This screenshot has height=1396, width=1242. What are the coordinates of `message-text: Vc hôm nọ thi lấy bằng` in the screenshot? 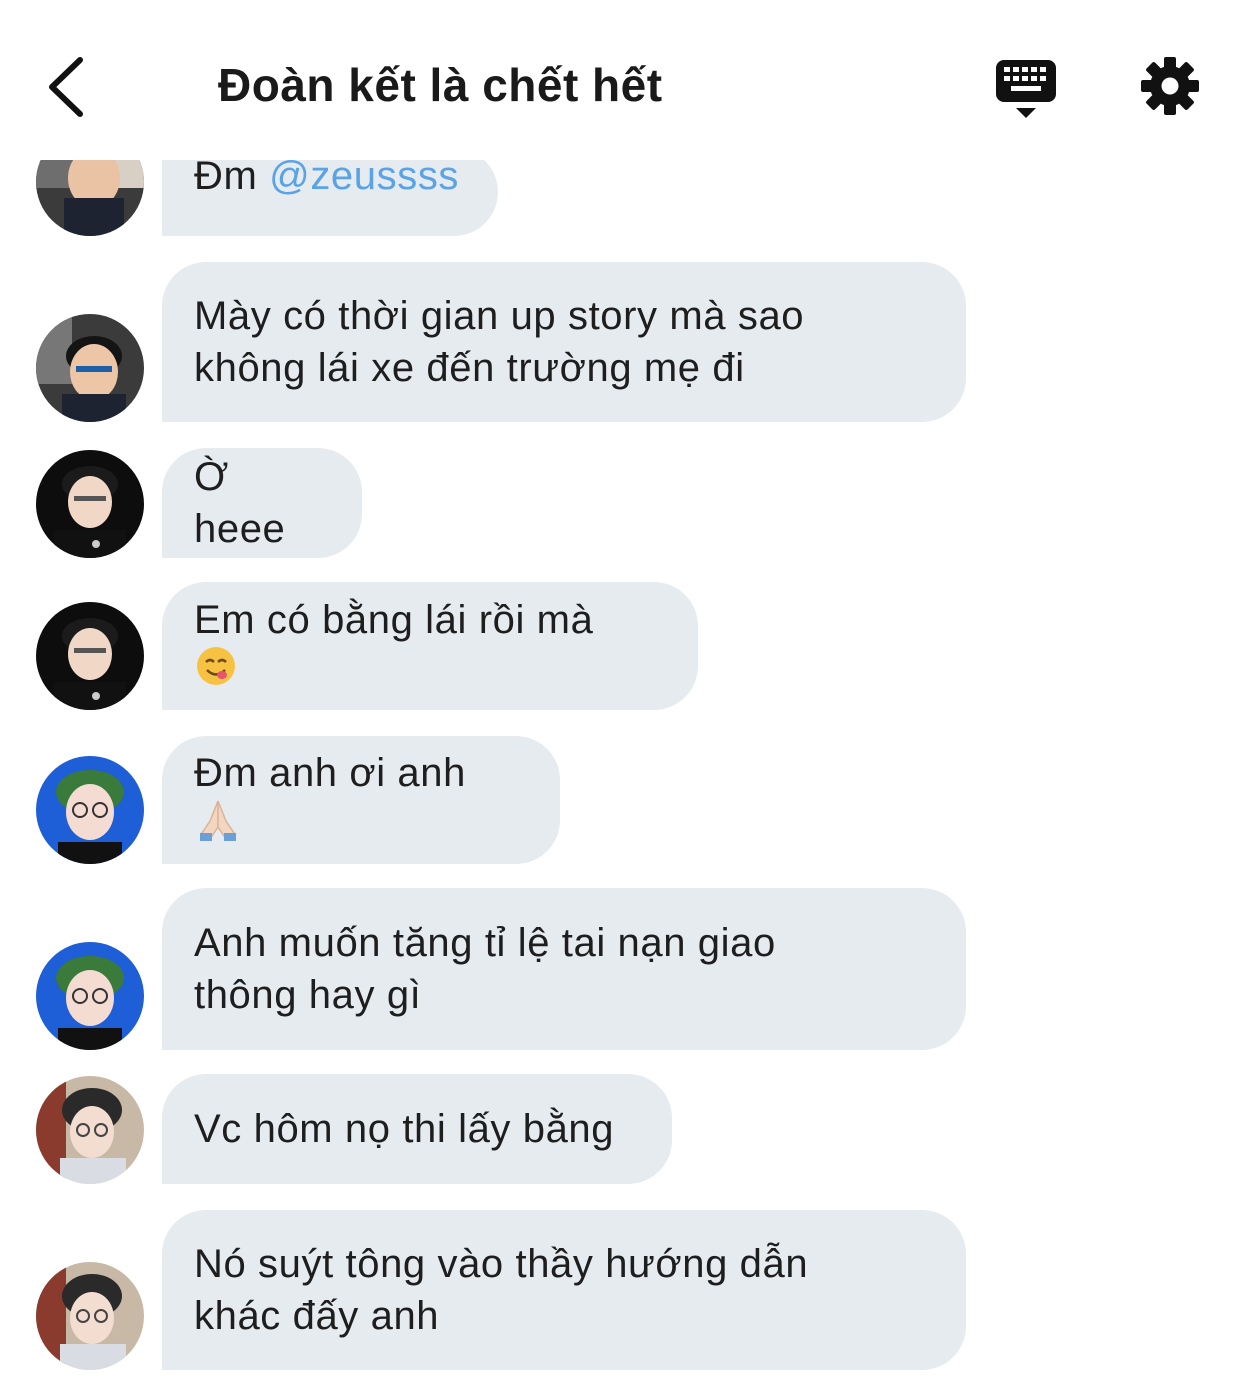 It's located at (404, 1129).